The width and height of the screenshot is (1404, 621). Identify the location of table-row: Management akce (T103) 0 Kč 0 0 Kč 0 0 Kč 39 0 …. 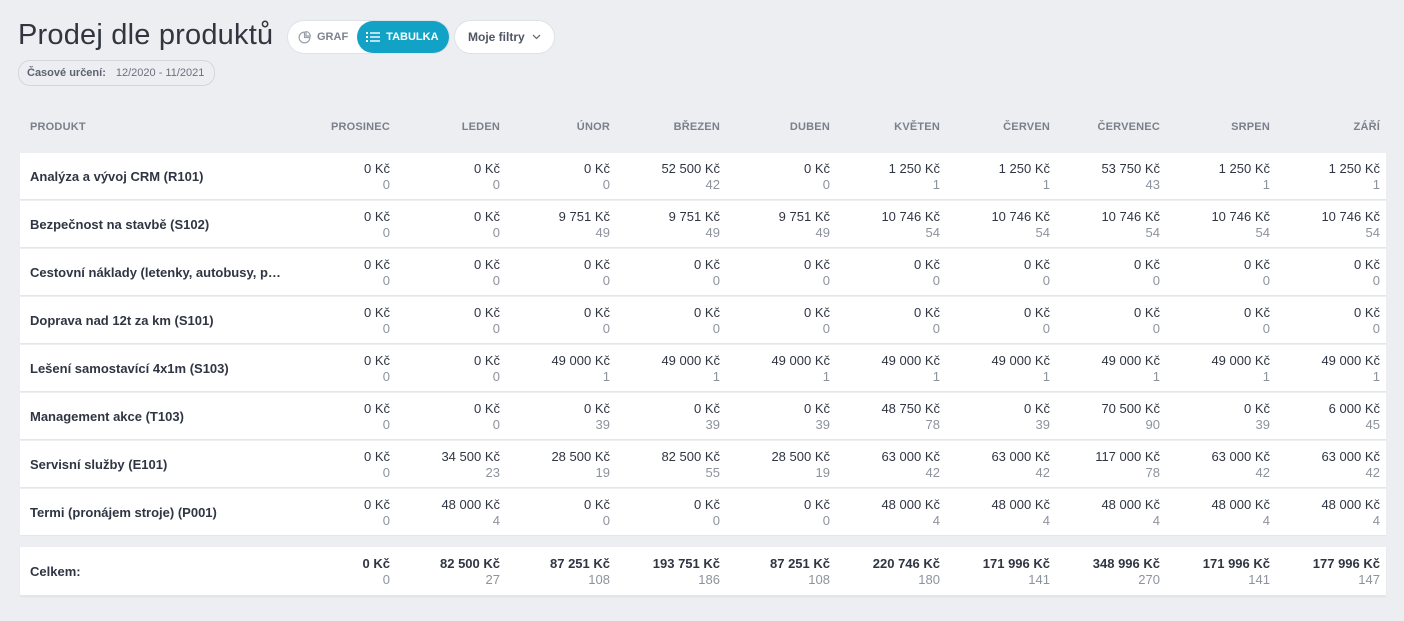
(703, 416).